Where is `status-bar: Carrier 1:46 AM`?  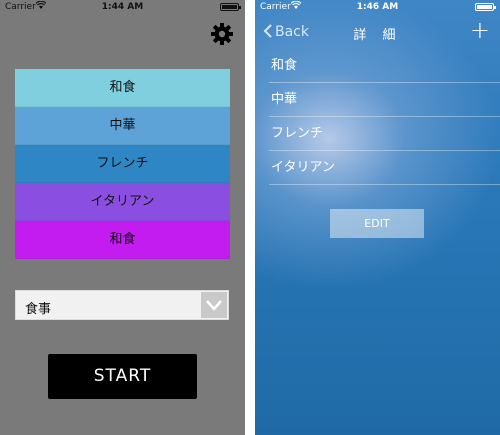 status-bar: Carrier 1:46 AM is located at coordinates (377, 7).